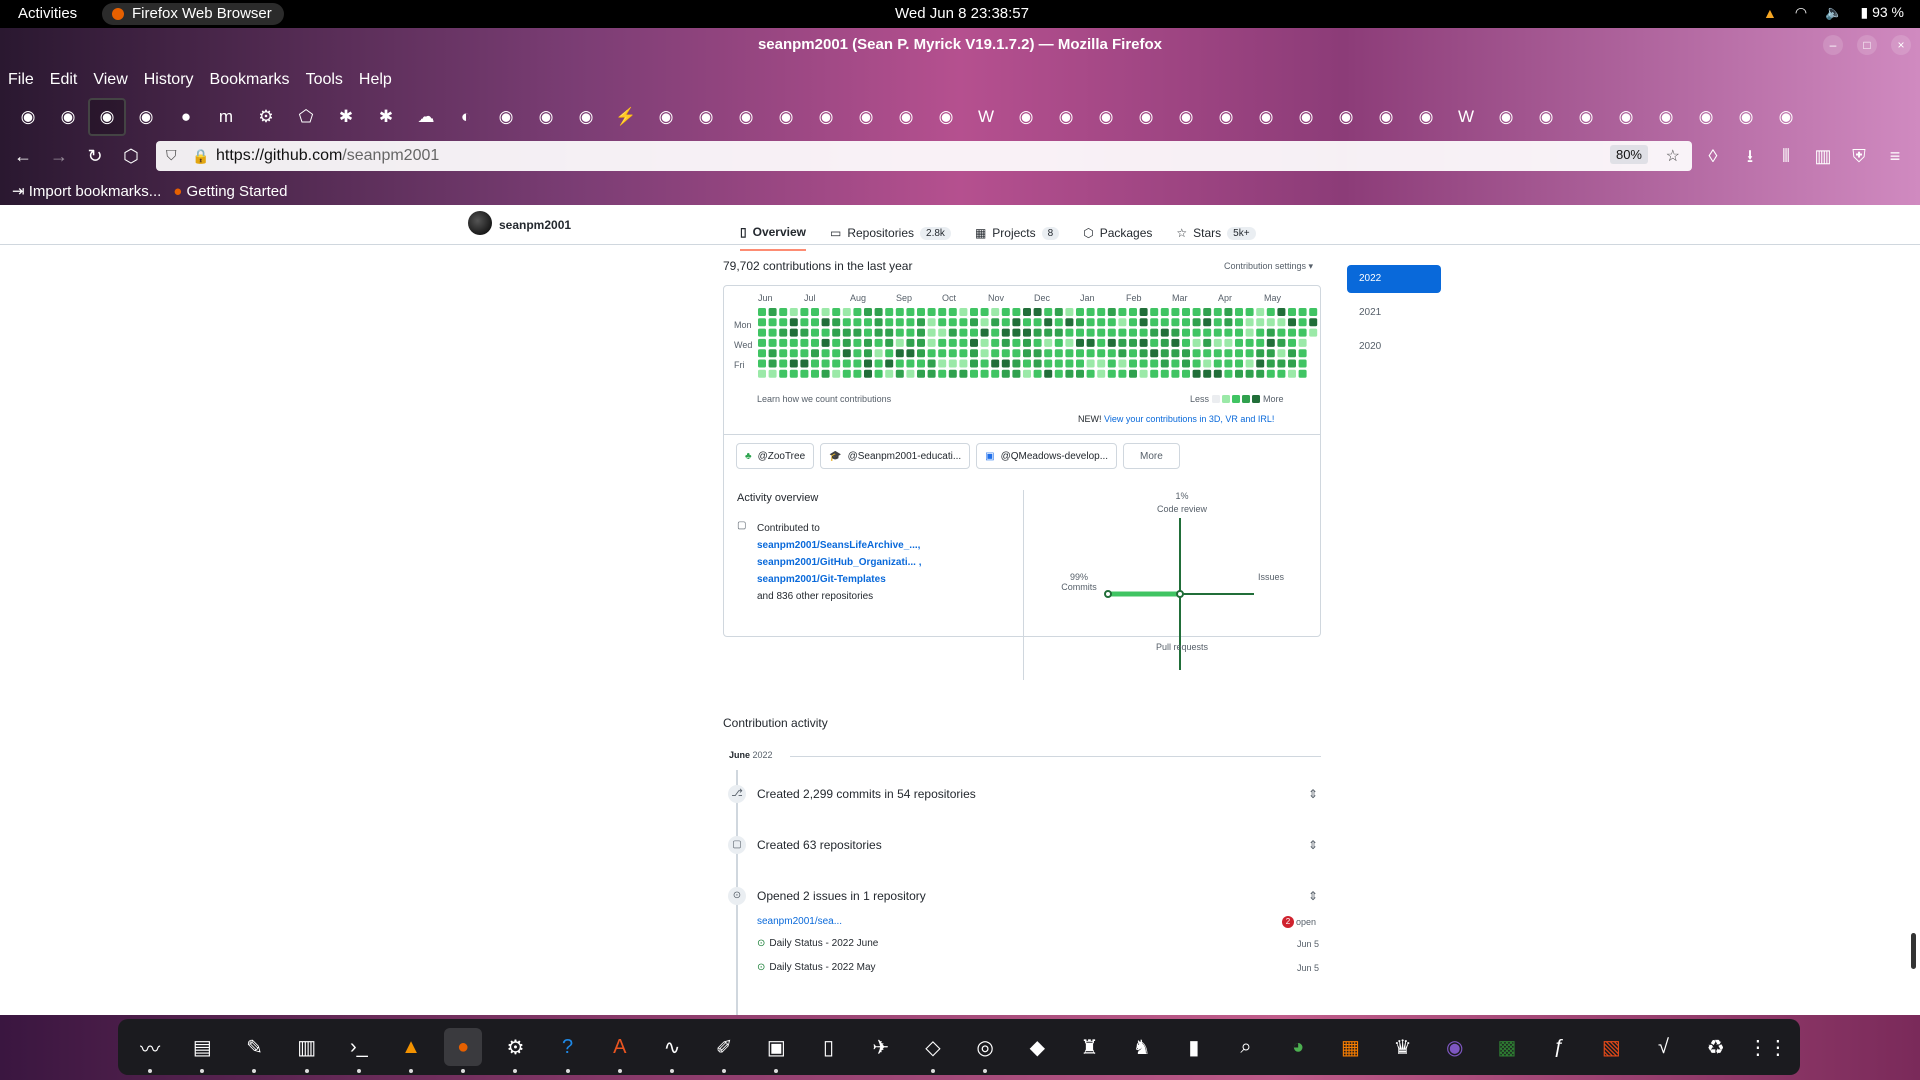  Describe the element at coordinates (1313, 845) in the screenshot. I see `expand-icon: ⇕` at that location.